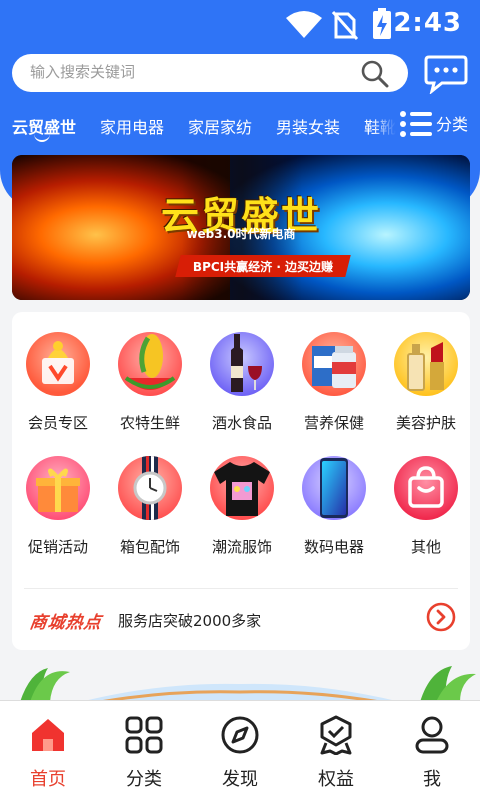 The width and height of the screenshot is (480, 801). What do you see at coordinates (241, 547) in the screenshot?
I see `grid-label: 潮流服饰` at bounding box center [241, 547].